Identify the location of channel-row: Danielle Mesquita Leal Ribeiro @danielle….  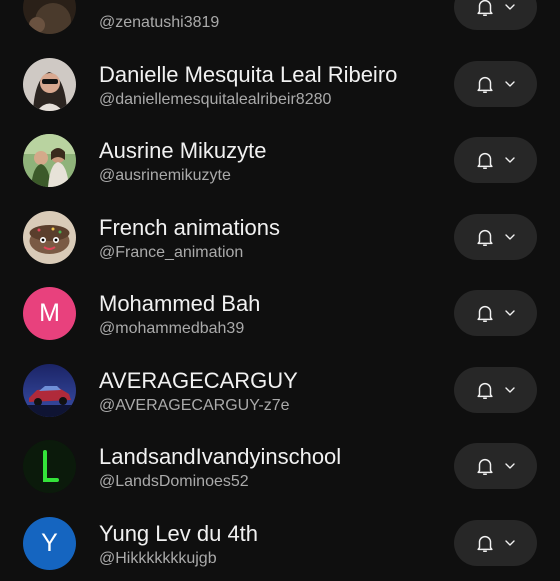
(280, 84).